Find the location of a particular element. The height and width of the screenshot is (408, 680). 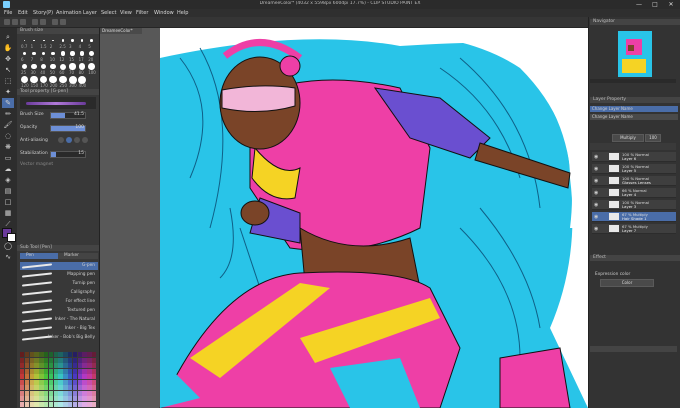

subtool-item: Mapping pen is located at coordinates (59, 275).